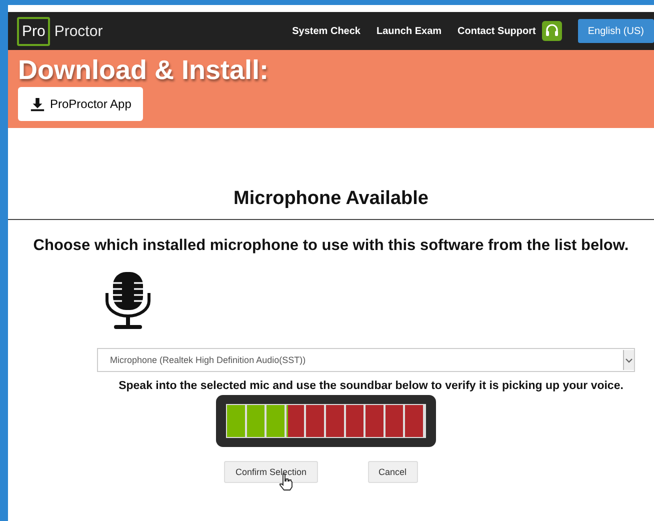 The height and width of the screenshot is (521, 654). Describe the element at coordinates (497, 31) in the screenshot. I see `nav-link: Contact Support` at that location.